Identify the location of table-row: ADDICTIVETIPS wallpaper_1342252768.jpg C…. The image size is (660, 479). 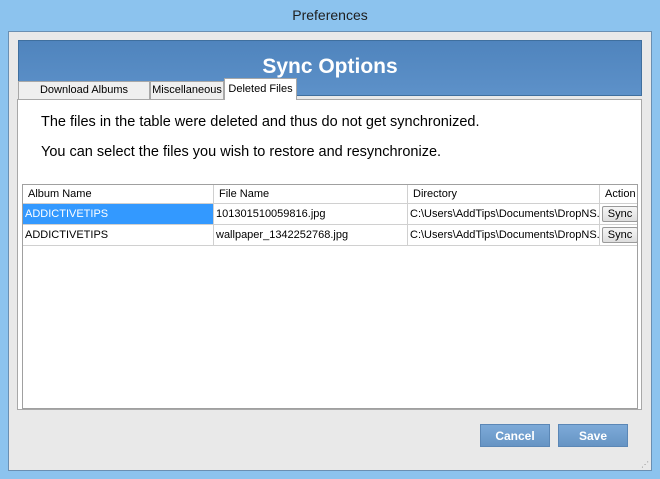
(330, 235).